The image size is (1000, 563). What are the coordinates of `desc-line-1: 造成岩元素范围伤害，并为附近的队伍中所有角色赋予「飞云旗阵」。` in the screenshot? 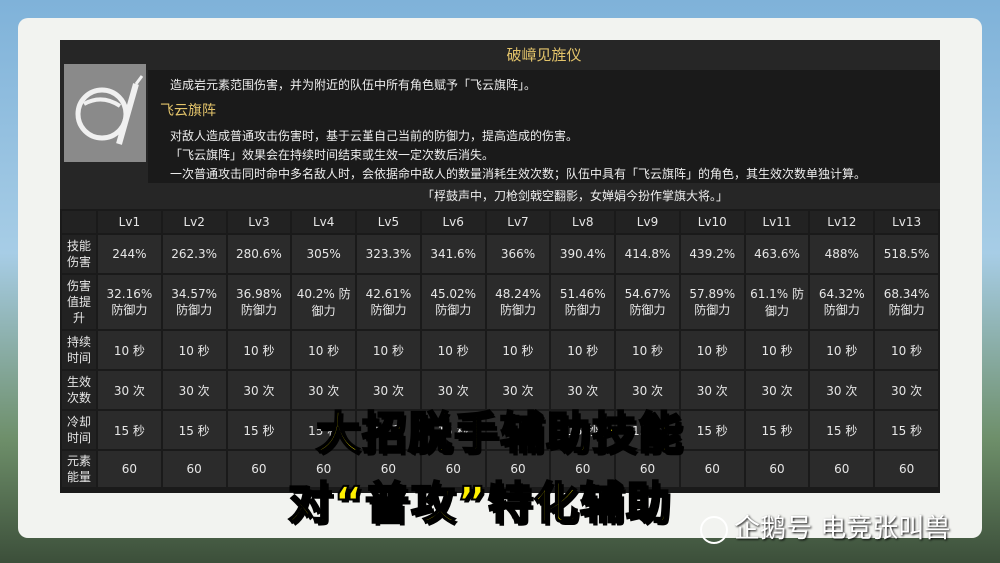 It's located at (353, 85).